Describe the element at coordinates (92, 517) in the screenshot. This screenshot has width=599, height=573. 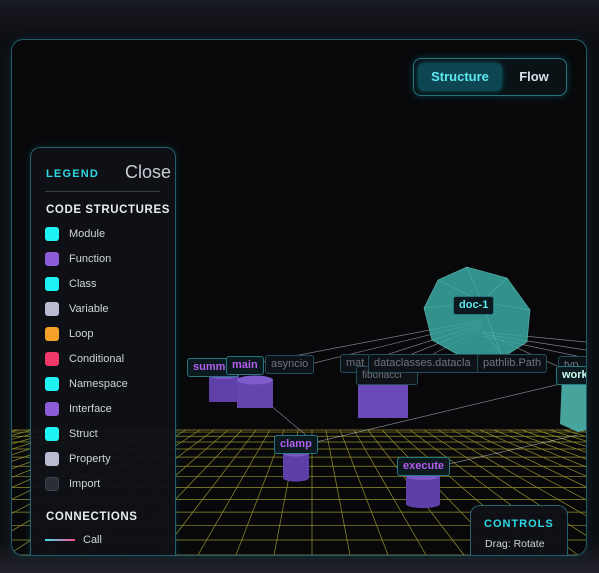
I see `connections-heading: CONNECTIONS` at that location.